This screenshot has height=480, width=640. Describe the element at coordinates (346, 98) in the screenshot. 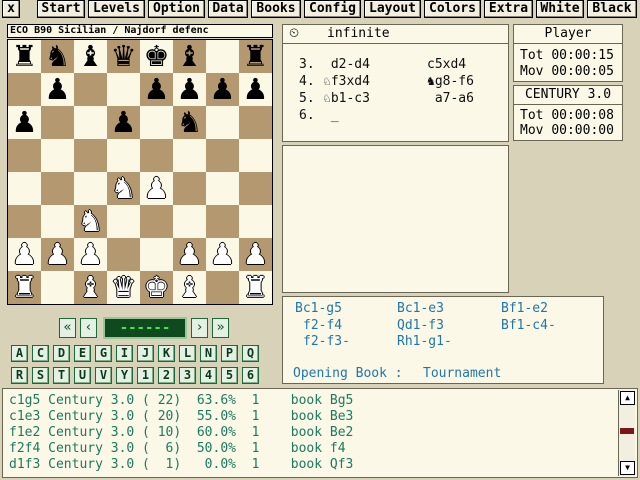

I see `white-move: ♘b1-c3` at that location.